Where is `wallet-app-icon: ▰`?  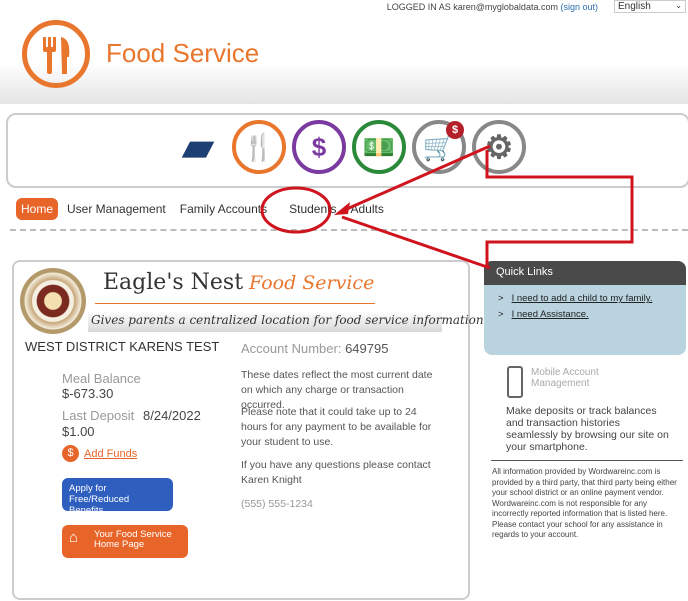 wallet-app-icon: ▰ is located at coordinates (198, 147).